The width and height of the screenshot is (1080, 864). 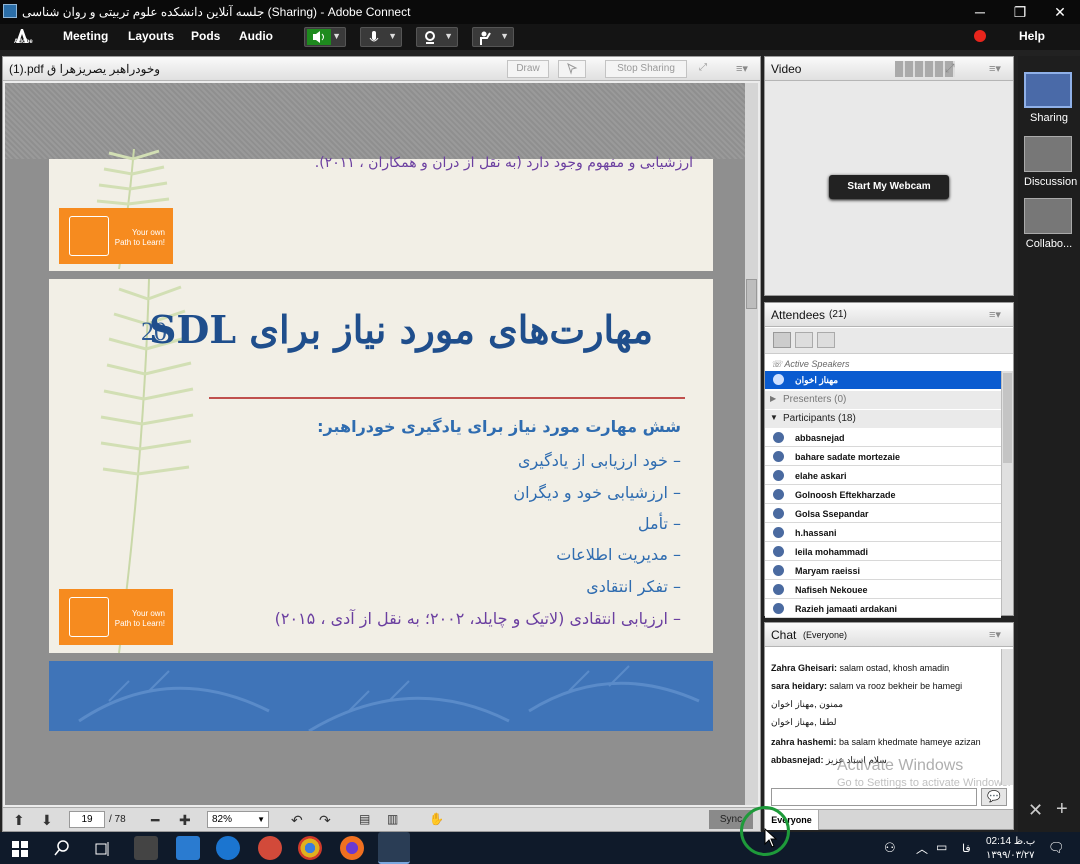 What do you see at coordinates (773, 398) in the screenshot?
I see `chevron-right-icon: ▶` at bounding box center [773, 398].